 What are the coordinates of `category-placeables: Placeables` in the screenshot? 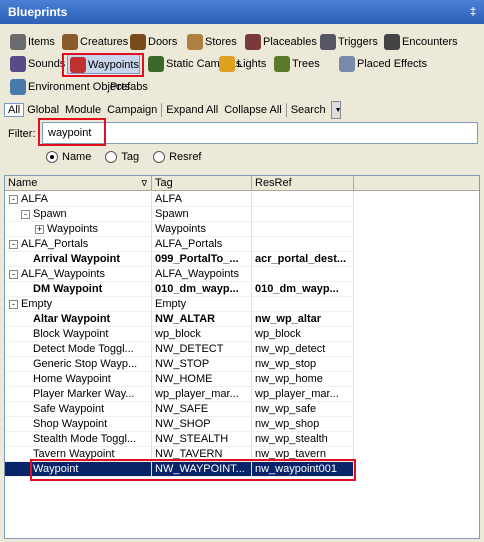 It's located at (280, 42).